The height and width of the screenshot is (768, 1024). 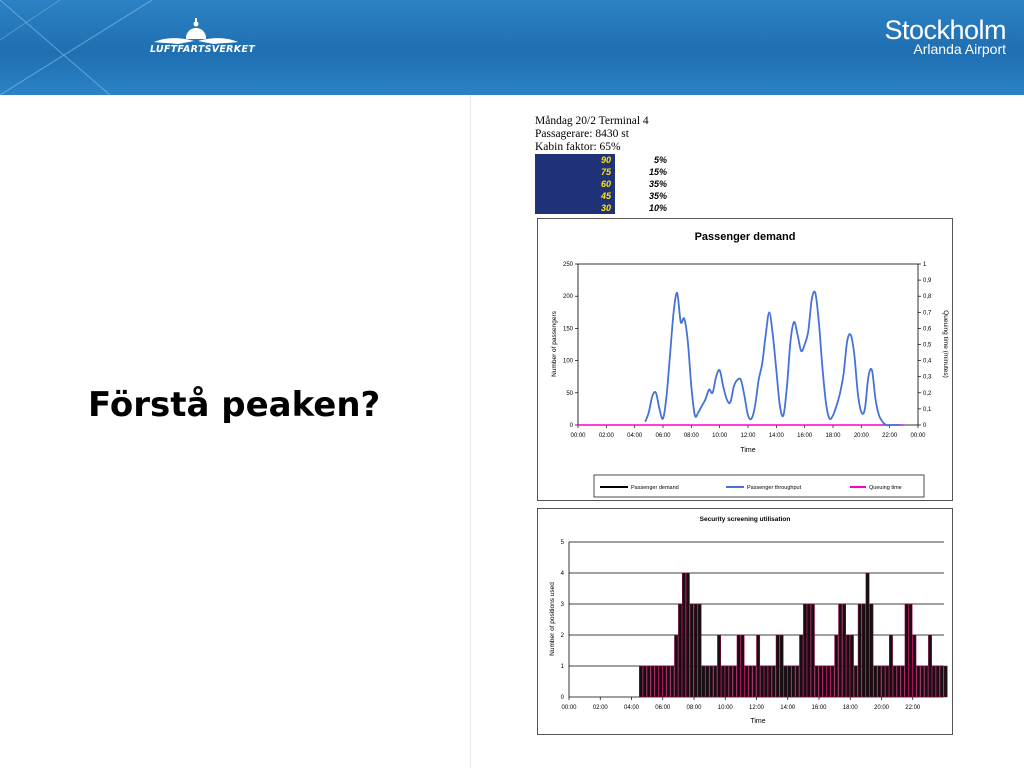 I want to click on x-tick-label: 22:00, so click(x=890, y=436).